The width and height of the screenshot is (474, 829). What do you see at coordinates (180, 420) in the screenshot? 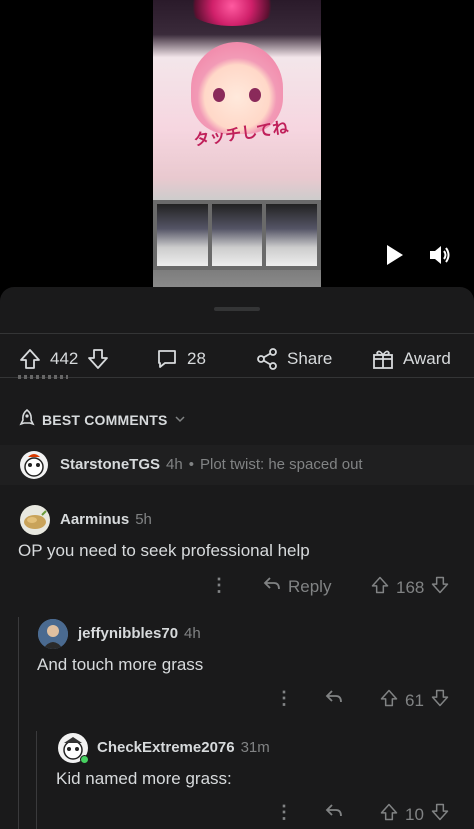
I see `chevron-down-icon` at bounding box center [180, 420].